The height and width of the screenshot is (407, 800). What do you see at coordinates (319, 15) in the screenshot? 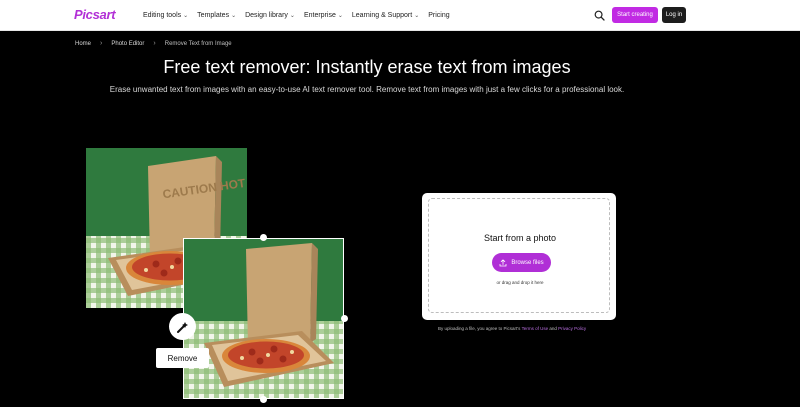
I see `nav-label: Enterprise` at bounding box center [319, 15].